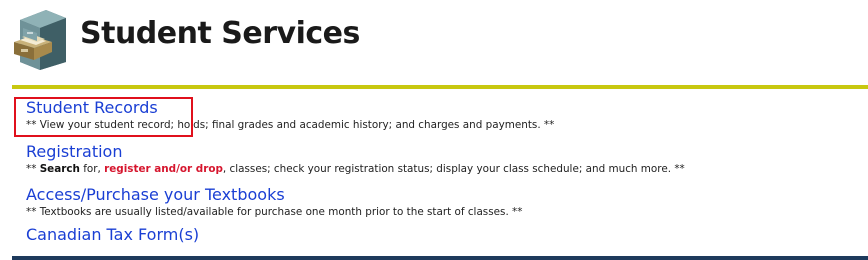 The image size is (868, 260). Describe the element at coordinates (92, 169) in the screenshot. I see `desc-for: for,` at that location.